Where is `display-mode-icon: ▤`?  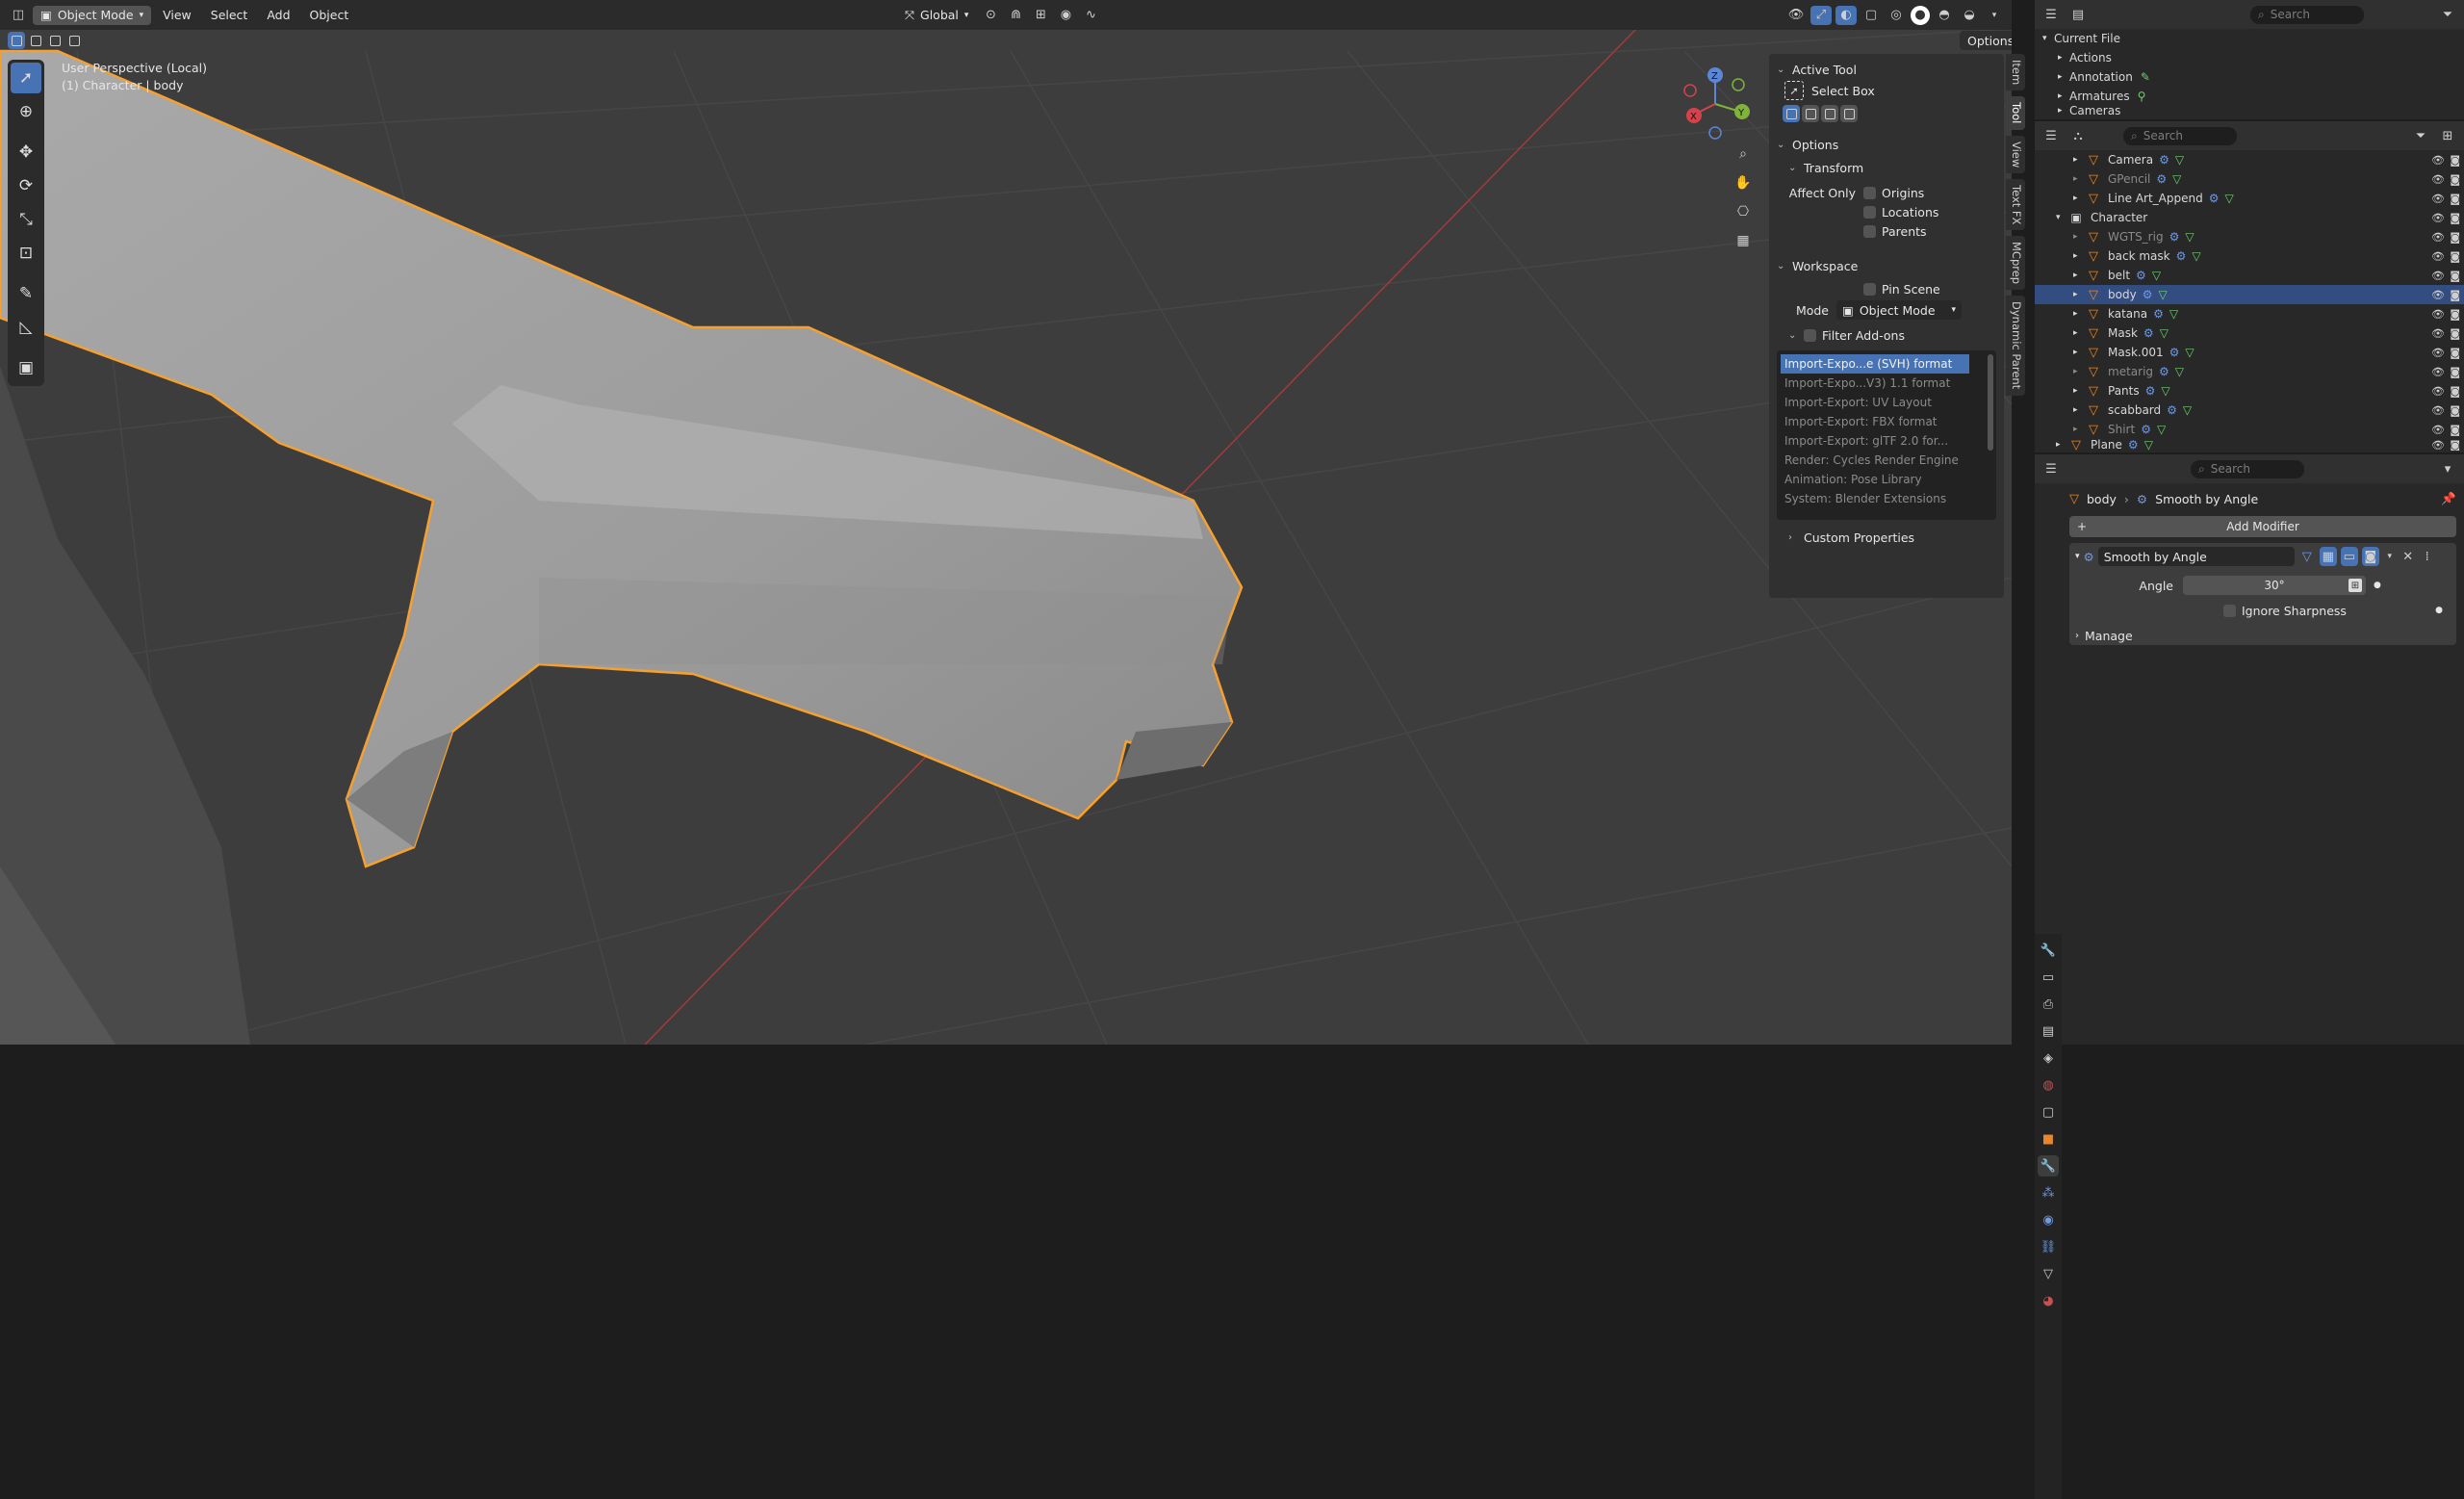 display-mode-icon: ▤ is located at coordinates (2078, 14).